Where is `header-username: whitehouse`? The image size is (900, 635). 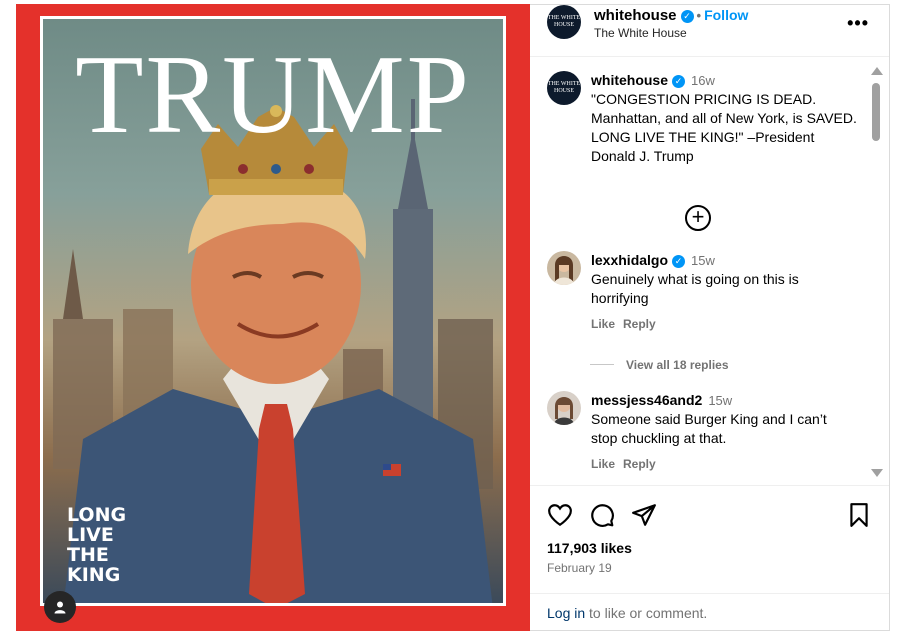 header-username: whitehouse is located at coordinates (635, 15).